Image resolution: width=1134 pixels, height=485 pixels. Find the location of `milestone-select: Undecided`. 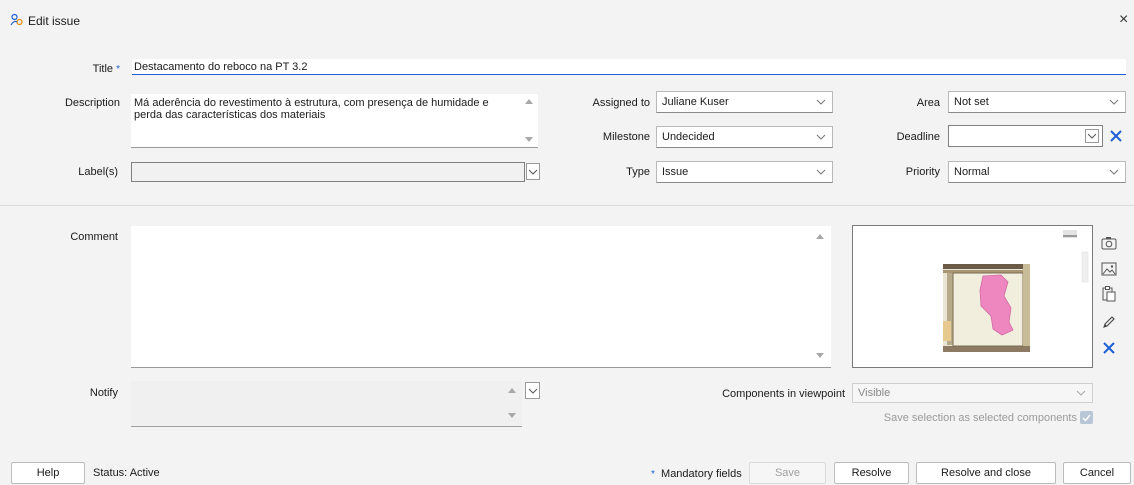

milestone-select: Undecided is located at coordinates (744, 137).